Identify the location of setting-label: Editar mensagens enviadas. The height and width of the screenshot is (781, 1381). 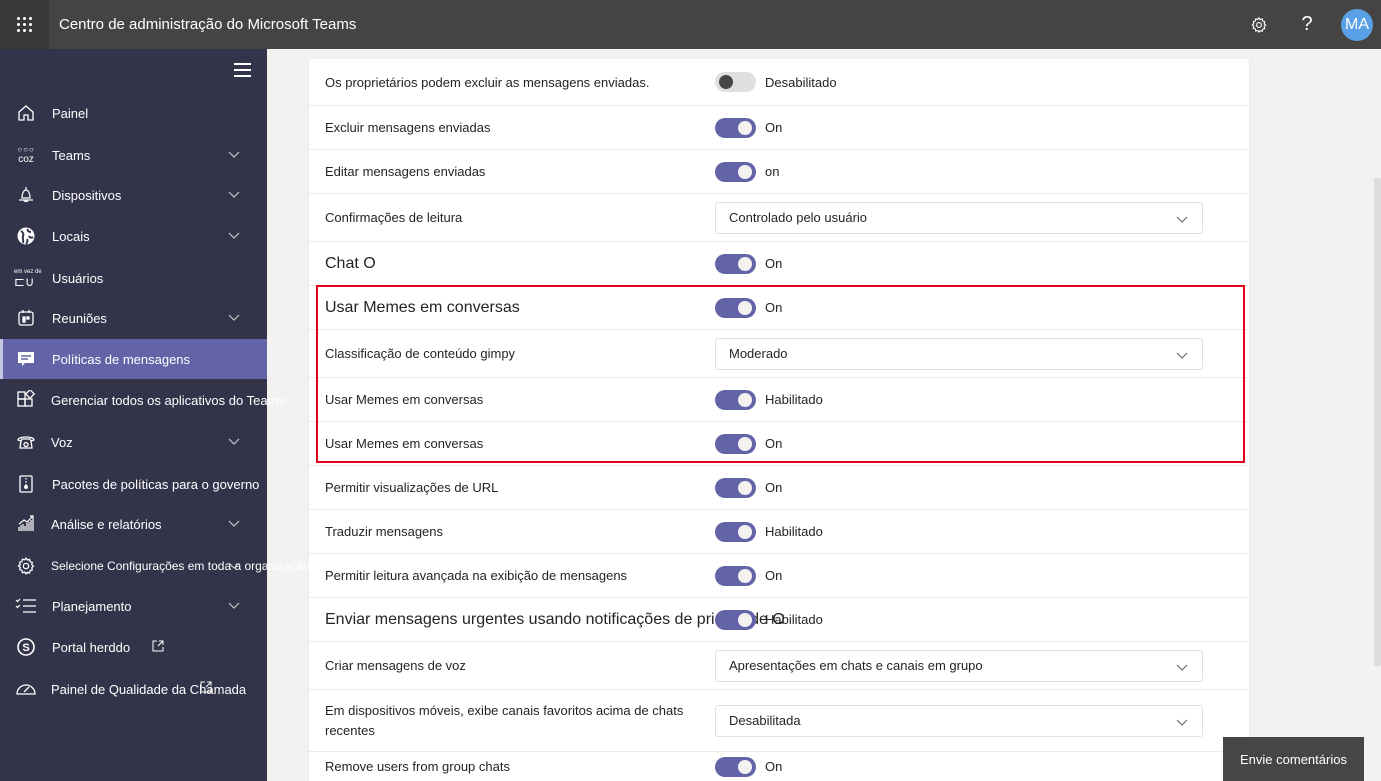
(405, 171).